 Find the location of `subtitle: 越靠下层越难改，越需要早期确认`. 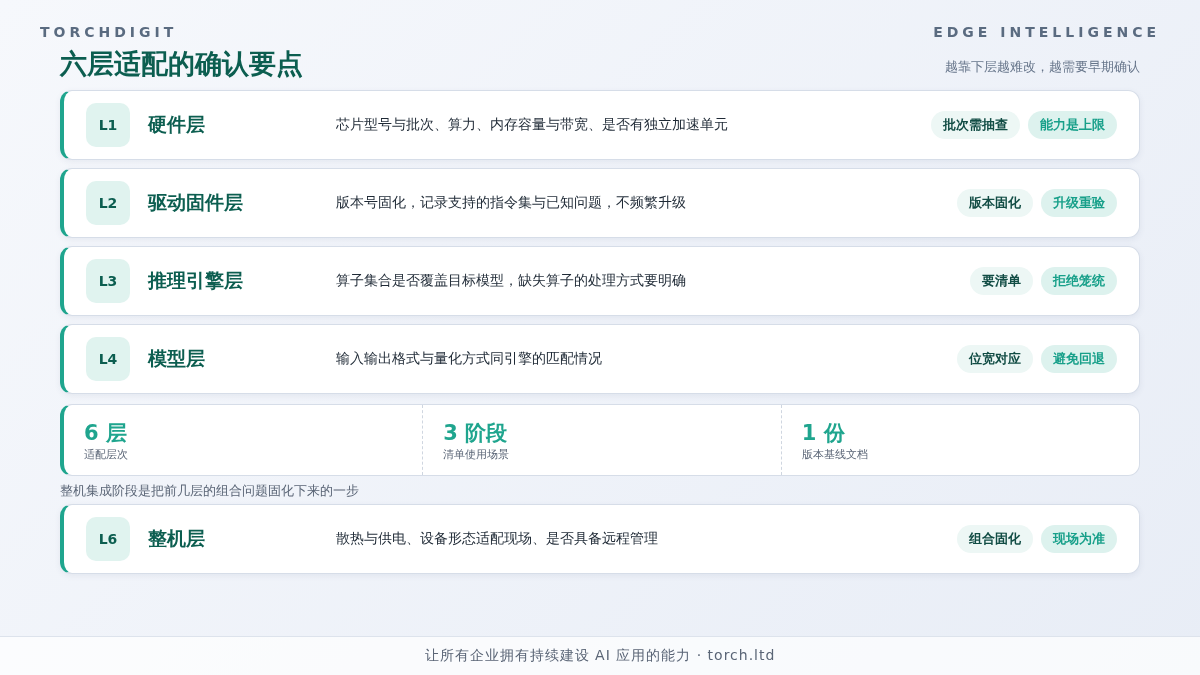

subtitle: 越靠下层越难改，越需要早期确认 is located at coordinates (1042, 67).